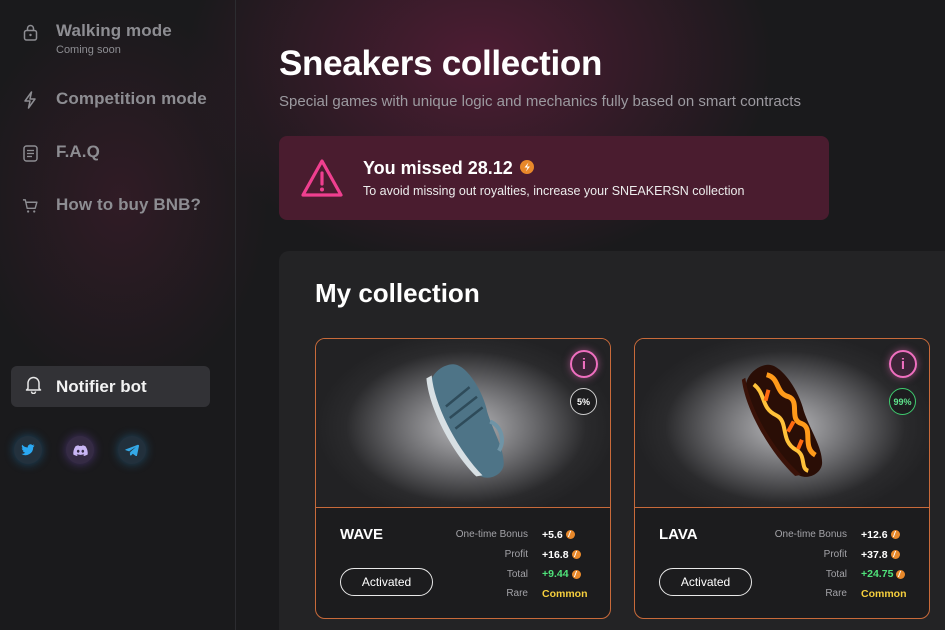 The image size is (945, 630). I want to click on stat-row-bonus: One-time Bonus +5.6, so click(525, 535).